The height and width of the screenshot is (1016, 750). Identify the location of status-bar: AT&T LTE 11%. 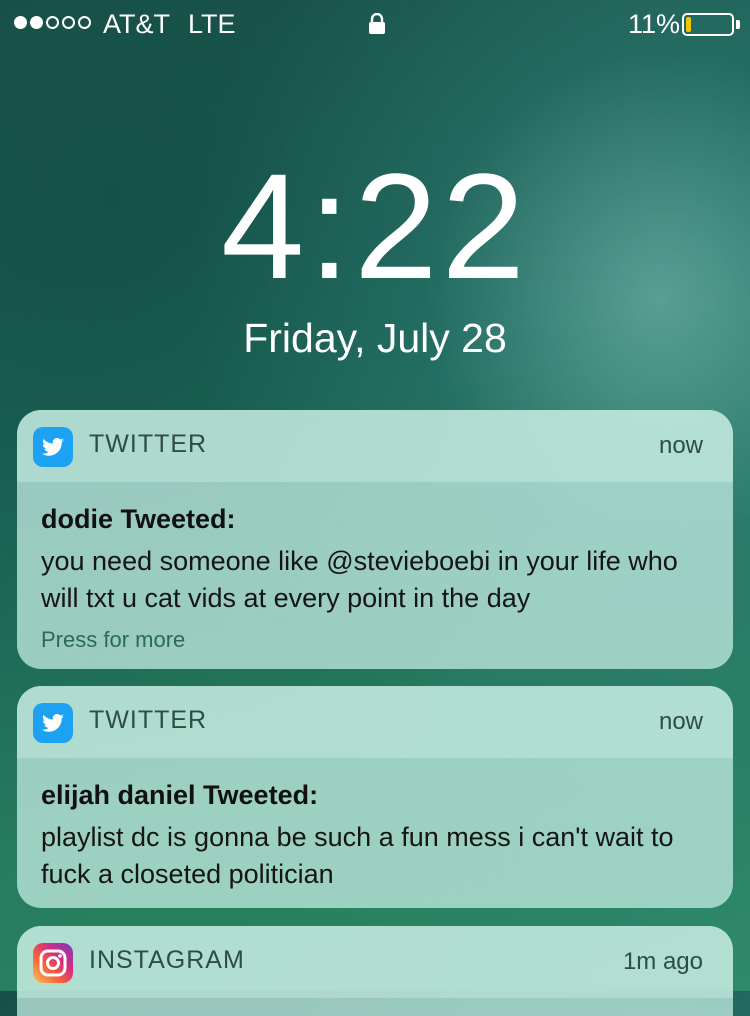
(375, 24).